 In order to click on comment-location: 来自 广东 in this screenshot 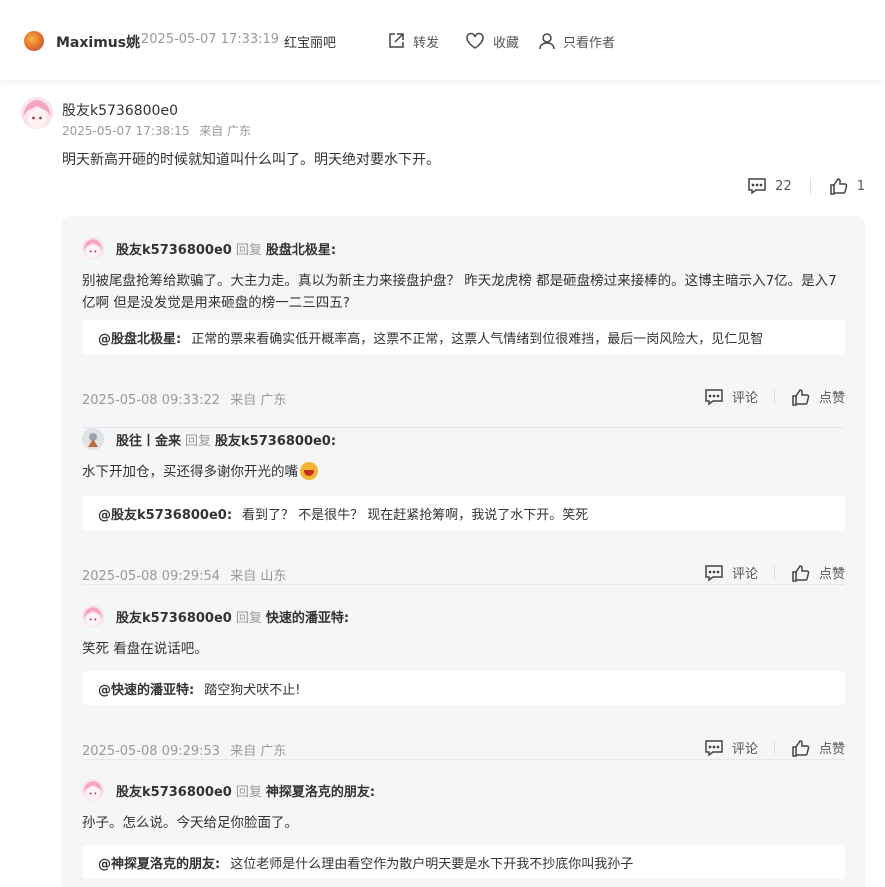, I will do `click(225, 131)`.